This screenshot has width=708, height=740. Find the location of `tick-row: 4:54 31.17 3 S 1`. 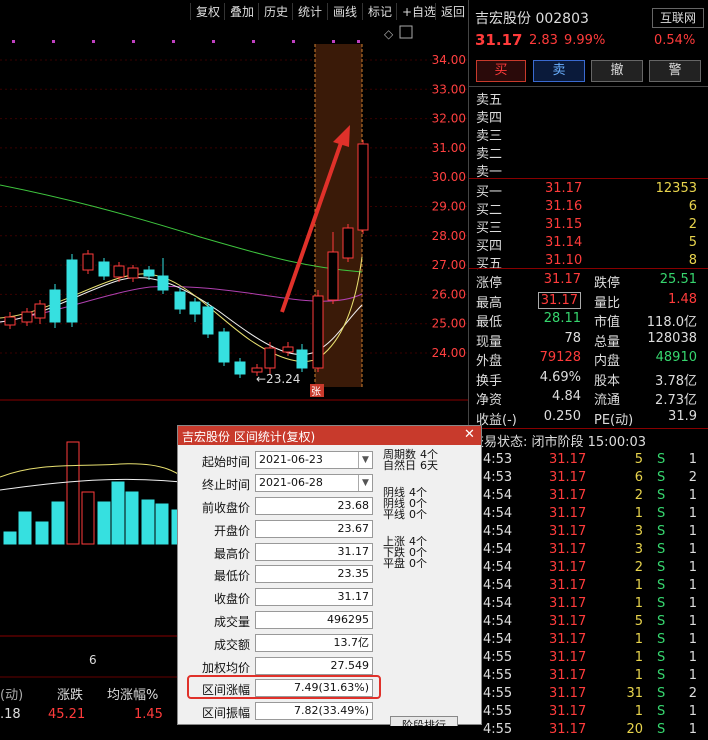

tick-row: 4:54 31.17 3 S 1 is located at coordinates (588, 551).